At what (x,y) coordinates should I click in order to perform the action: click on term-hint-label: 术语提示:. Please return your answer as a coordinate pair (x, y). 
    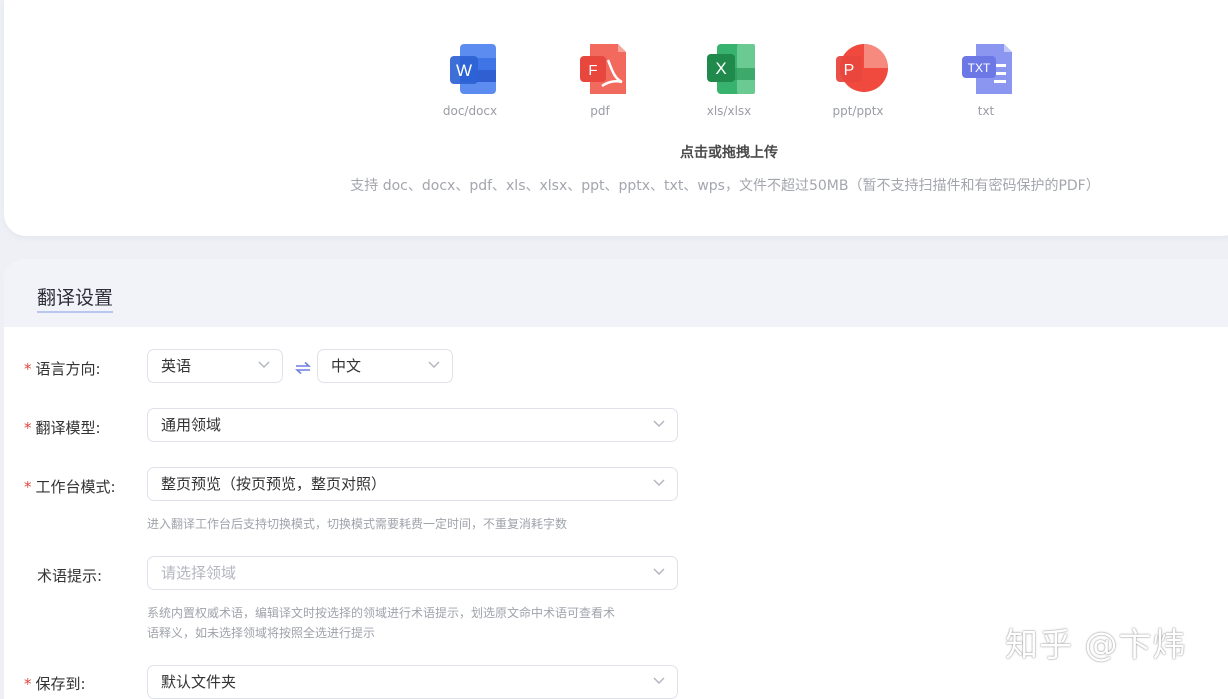
    Looking at the image, I should click on (70, 576).